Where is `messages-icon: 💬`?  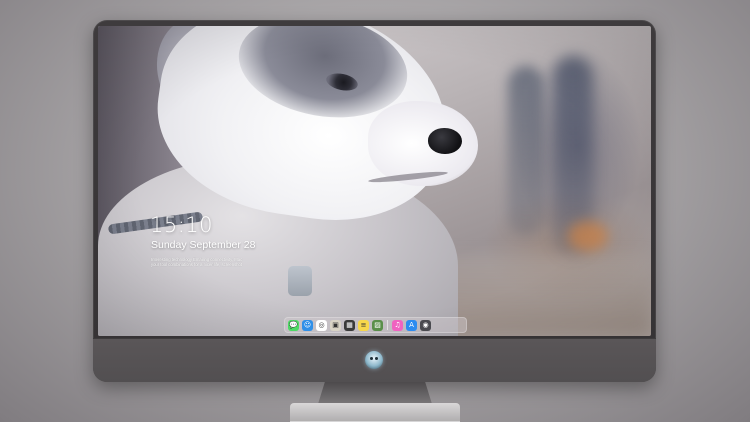
messages-icon: 💬 is located at coordinates (293, 325).